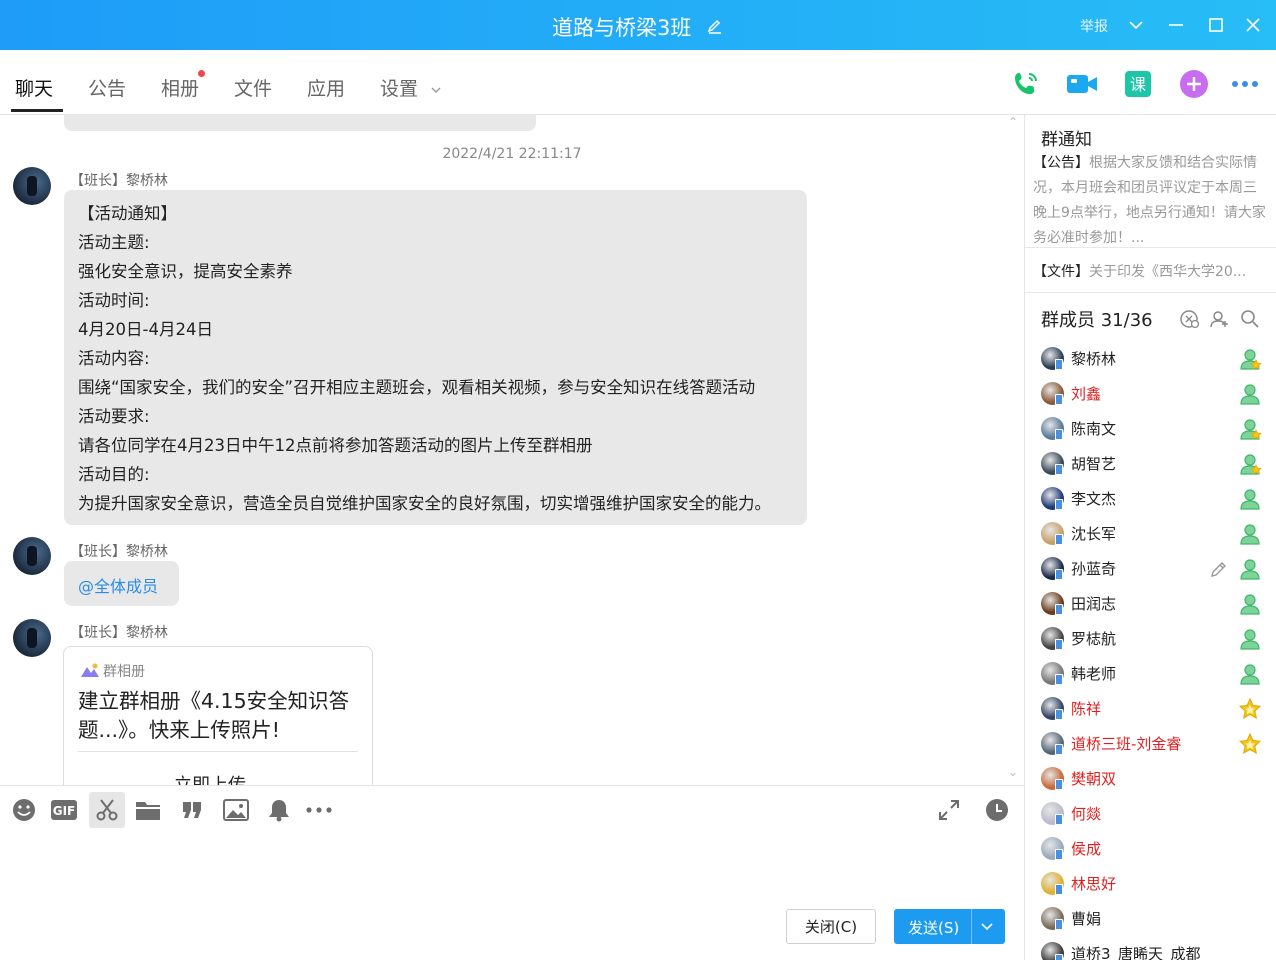 The width and height of the screenshot is (1276, 960). What do you see at coordinates (1094, 604) in the screenshot?
I see `member-name: 田润志` at bounding box center [1094, 604].